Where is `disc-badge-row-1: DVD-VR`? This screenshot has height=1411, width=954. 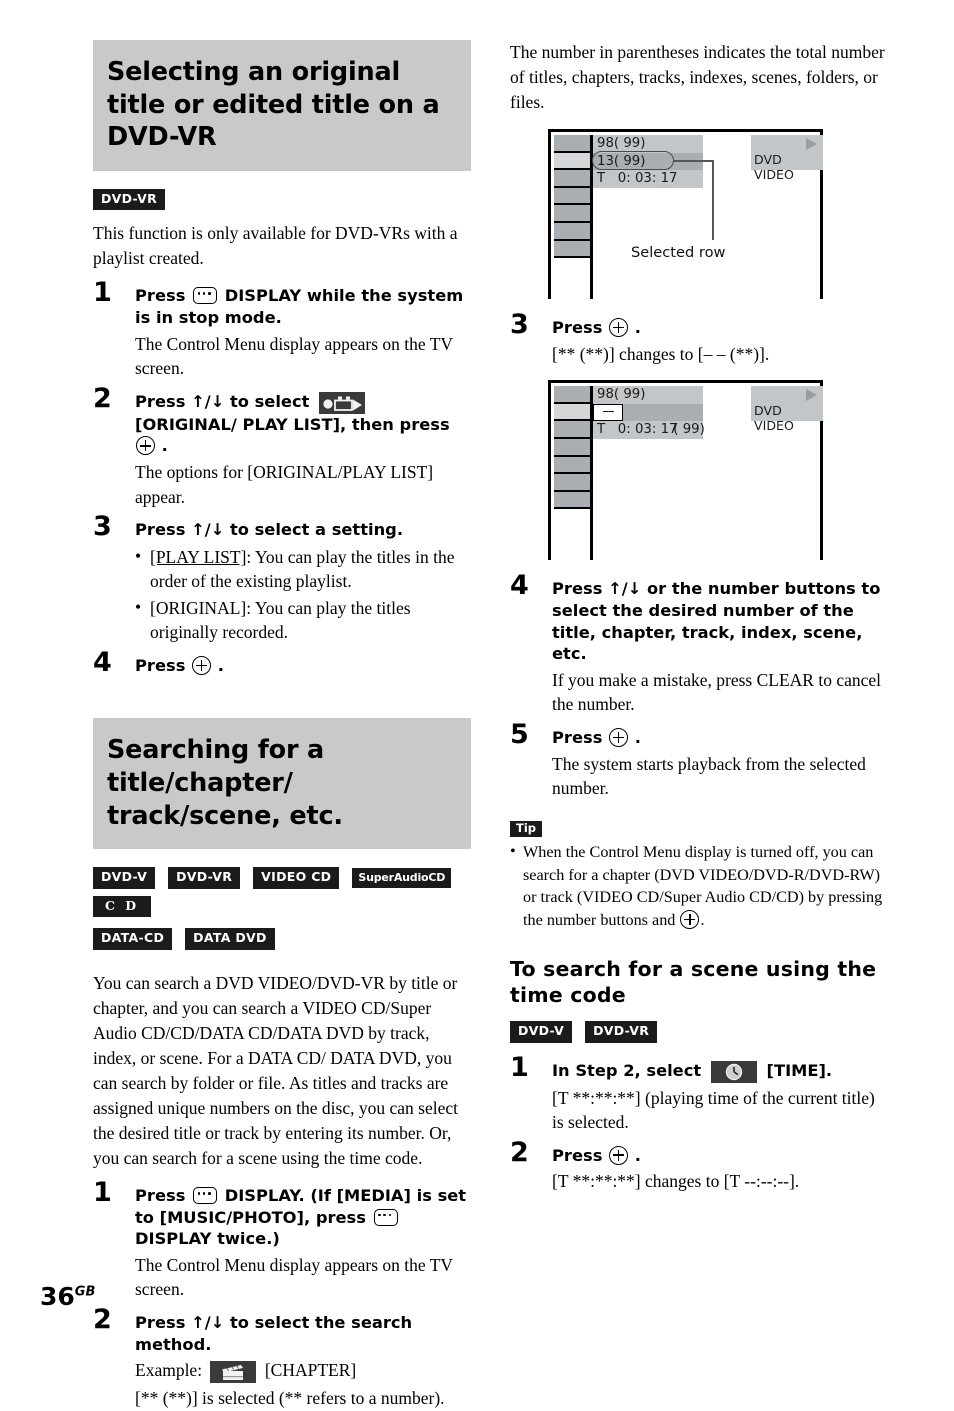
disc-badge-row-1: DVD-VR is located at coordinates (282, 203).